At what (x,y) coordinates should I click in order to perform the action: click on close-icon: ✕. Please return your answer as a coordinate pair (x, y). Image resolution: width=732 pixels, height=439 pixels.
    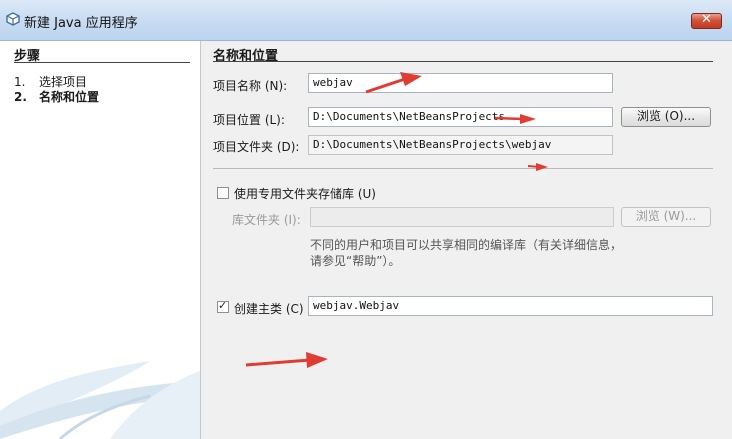
    Looking at the image, I should click on (706, 19).